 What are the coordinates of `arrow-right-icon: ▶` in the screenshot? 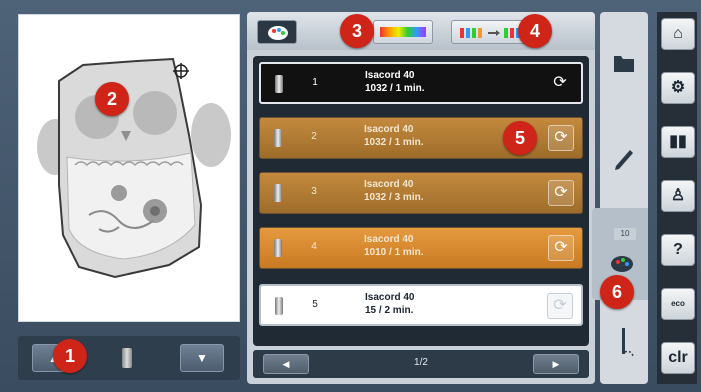 It's located at (556, 364).